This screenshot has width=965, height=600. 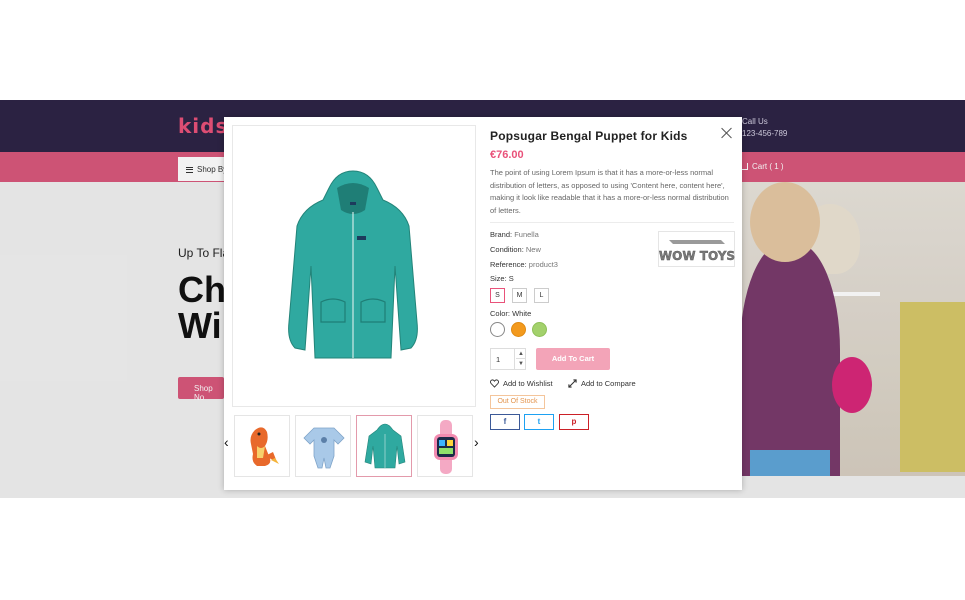 I want to click on quantity-stepper: 1 ▲ ▼, so click(x=508, y=359).